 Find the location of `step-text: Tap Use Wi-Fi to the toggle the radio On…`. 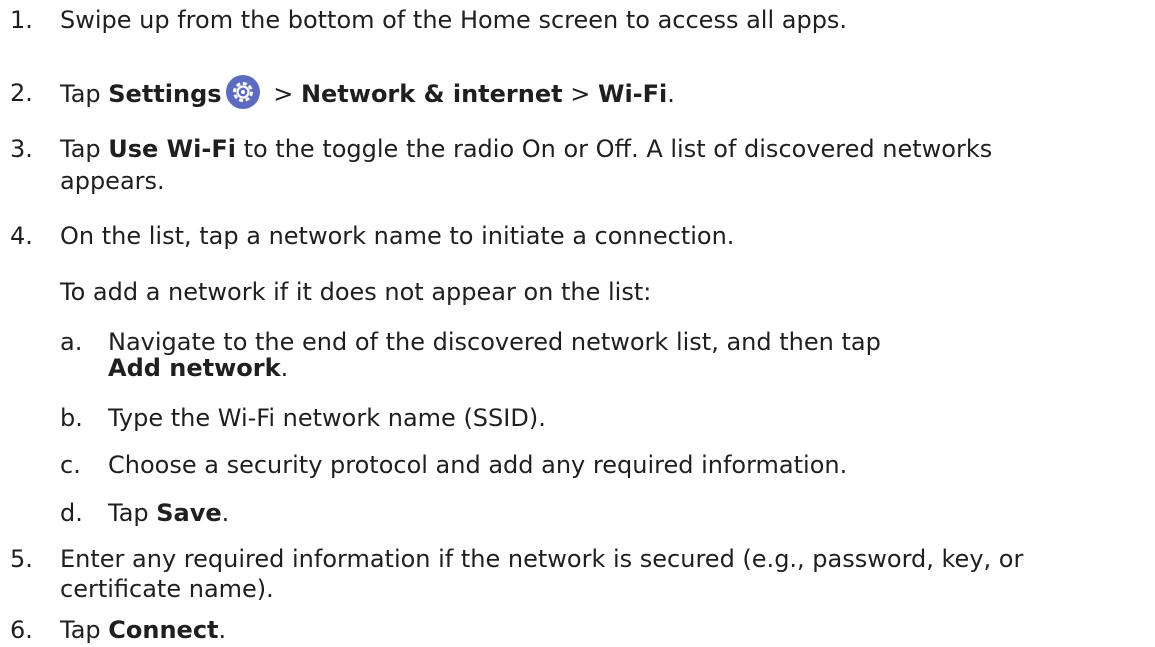

step-text: Tap Use Wi-Fi to the toggle the radio On… is located at coordinates (526, 149).